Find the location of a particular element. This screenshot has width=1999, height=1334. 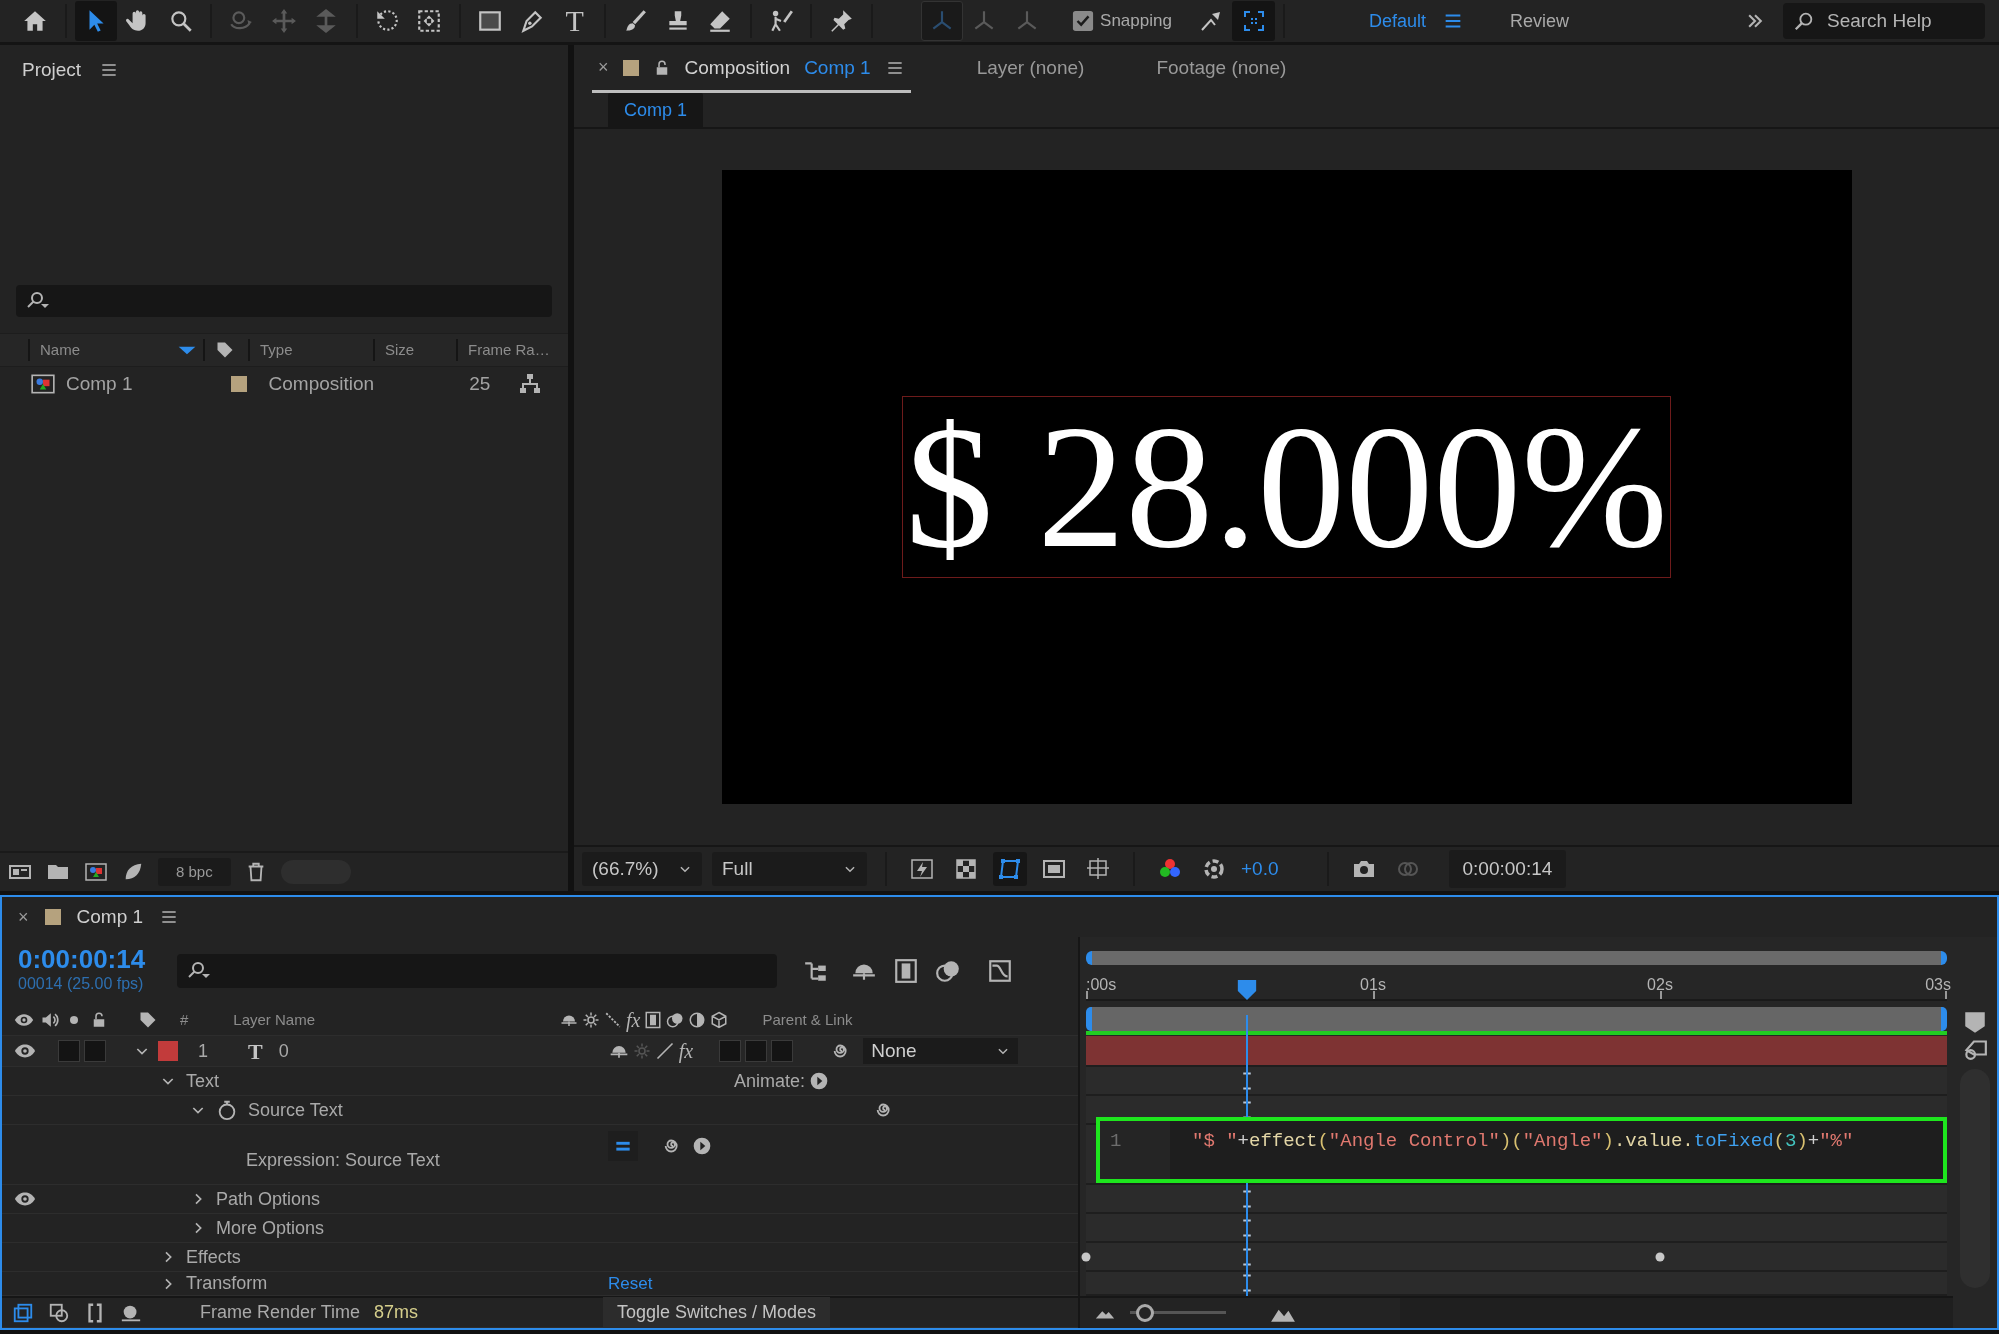

column-header: Name is located at coordinates (60, 350).